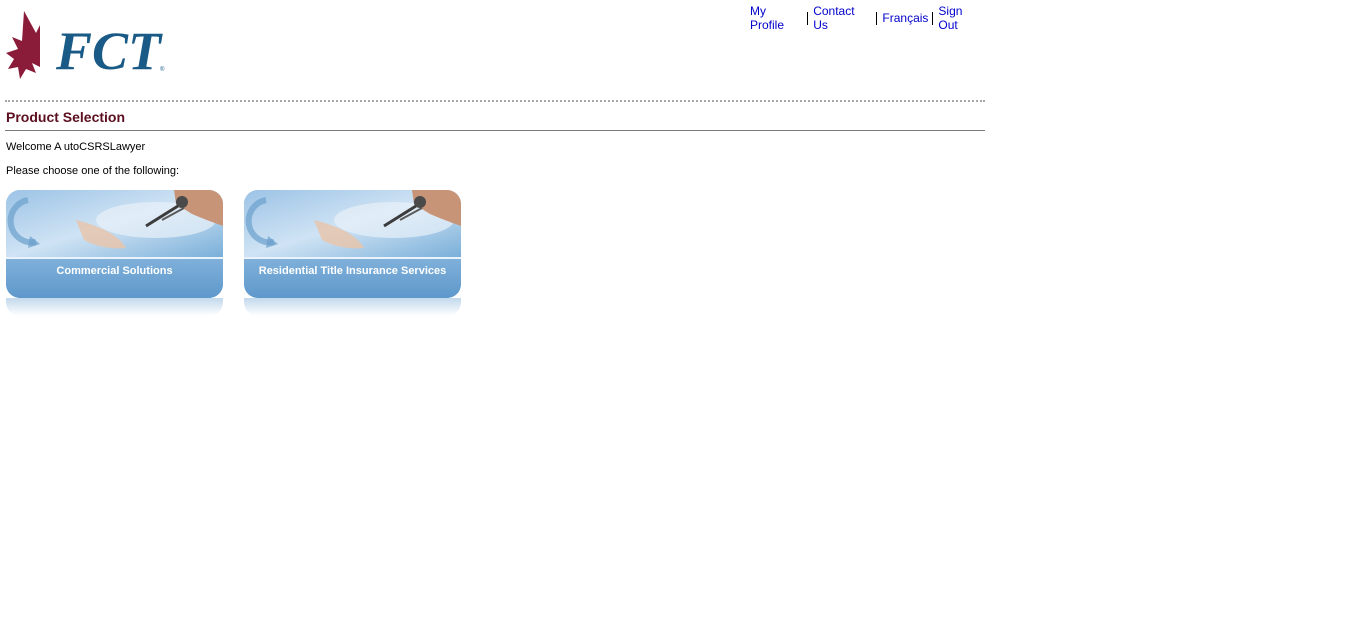 Image resolution: width=1366 pixels, height=623 pixels. I want to click on maple-leaf-logo-icon: FCT ®, so click(85, 46).